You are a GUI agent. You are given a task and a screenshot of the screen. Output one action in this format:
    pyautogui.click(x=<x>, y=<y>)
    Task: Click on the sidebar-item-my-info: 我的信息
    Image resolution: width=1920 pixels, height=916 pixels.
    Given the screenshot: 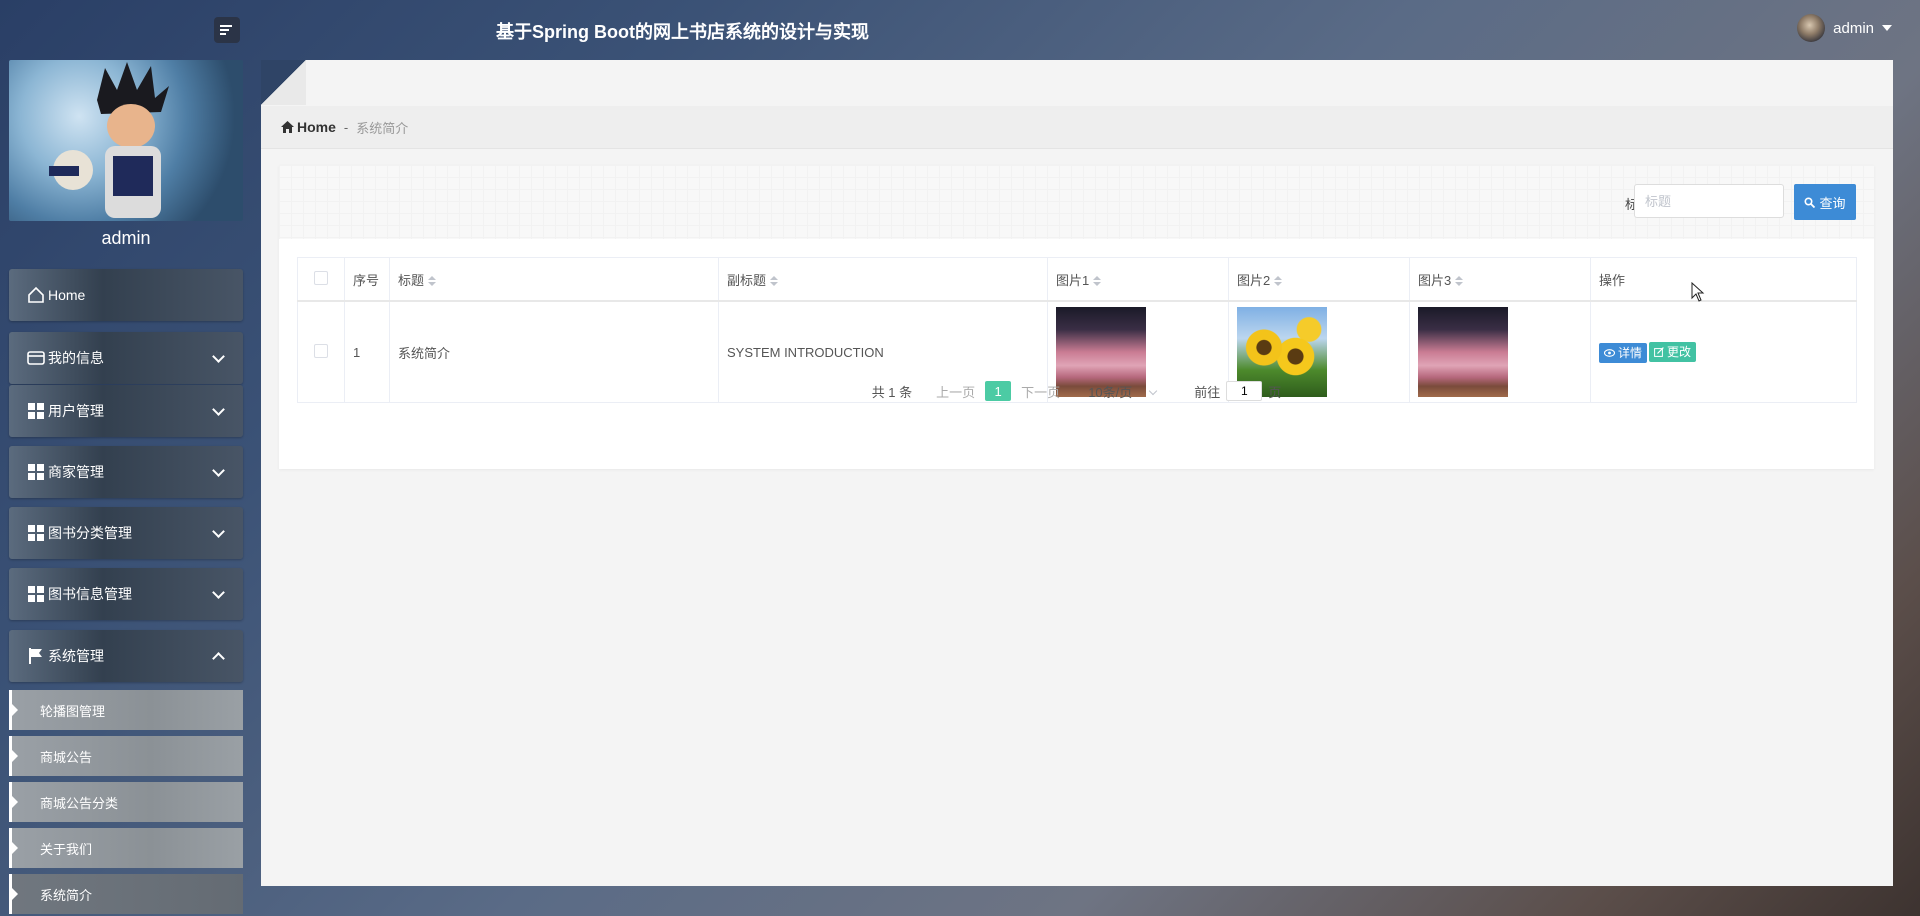 What is the action you would take?
    pyautogui.click(x=126, y=358)
    